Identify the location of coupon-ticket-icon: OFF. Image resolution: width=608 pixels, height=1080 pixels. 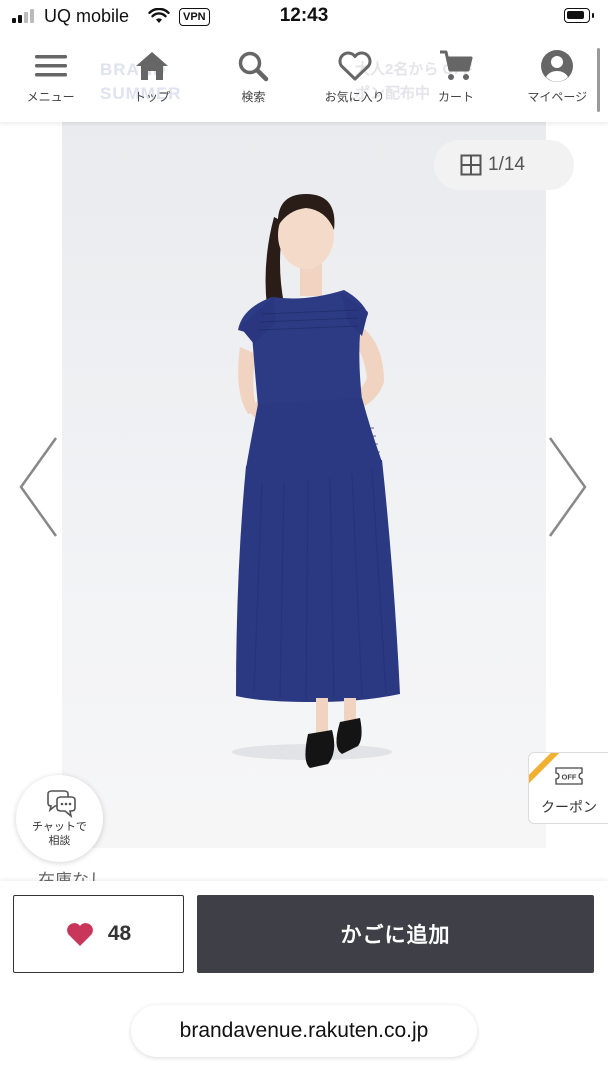
(569, 776).